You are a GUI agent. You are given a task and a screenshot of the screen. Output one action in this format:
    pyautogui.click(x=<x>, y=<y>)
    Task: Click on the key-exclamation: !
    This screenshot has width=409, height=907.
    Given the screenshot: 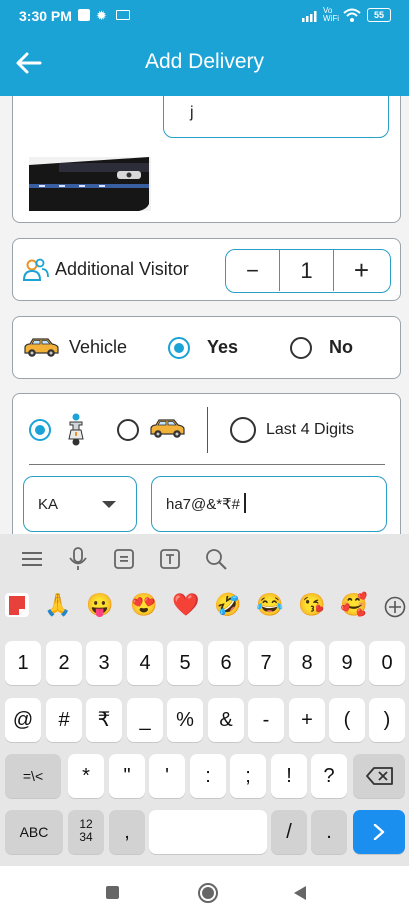 What is the action you would take?
    pyautogui.click(x=289, y=776)
    